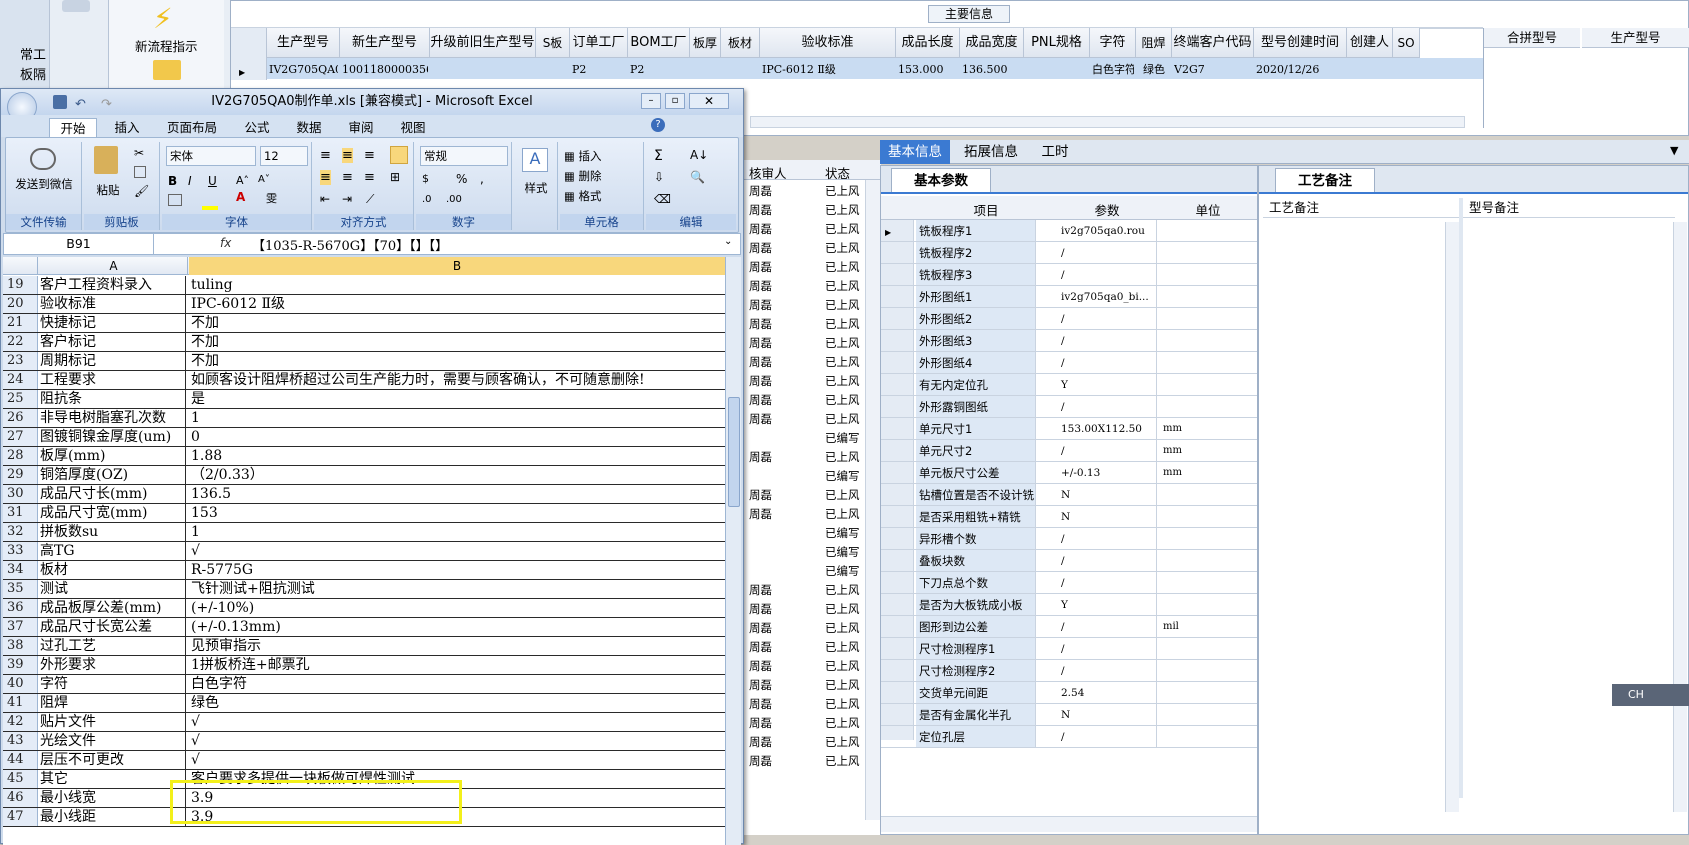 The image size is (1689, 845). I want to click on param-row: 图形到边公差 / mil, so click(1069, 627).